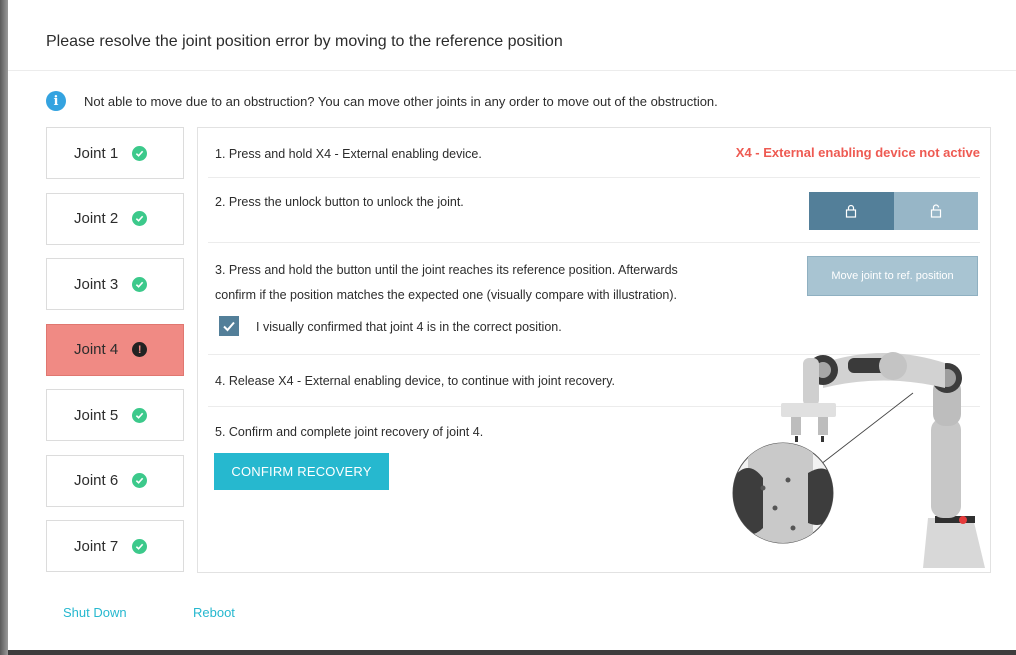  Describe the element at coordinates (96, 480) in the screenshot. I see `joint-label: Joint 6` at that location.